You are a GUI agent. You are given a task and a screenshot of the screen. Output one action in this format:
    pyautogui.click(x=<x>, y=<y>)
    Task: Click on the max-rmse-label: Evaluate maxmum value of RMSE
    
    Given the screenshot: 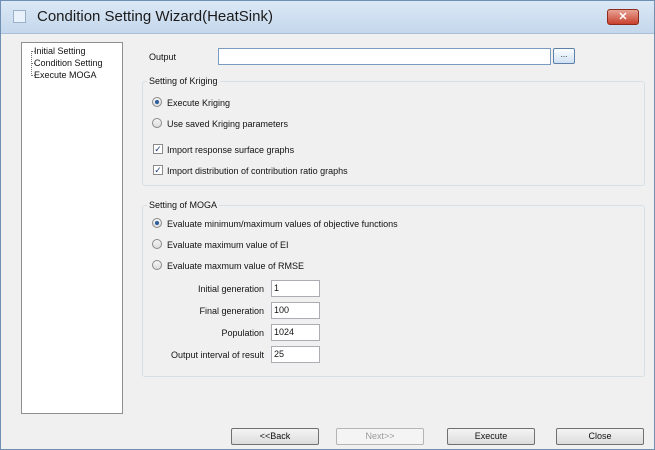 What is the action you would take?
    pyautogui.click(x=235, y=266)
    